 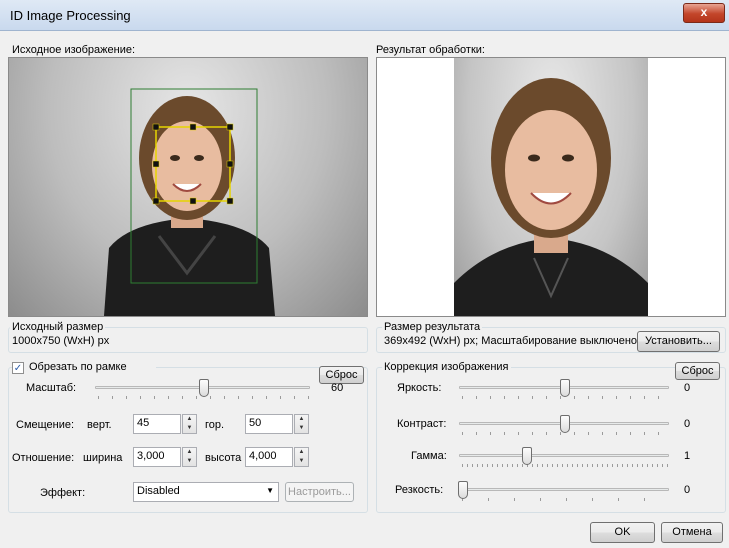 What do you see at coordinates (223, 458) in the screenshot?
I see `ratio-height-label: высота` at bounding box center [223, 458].